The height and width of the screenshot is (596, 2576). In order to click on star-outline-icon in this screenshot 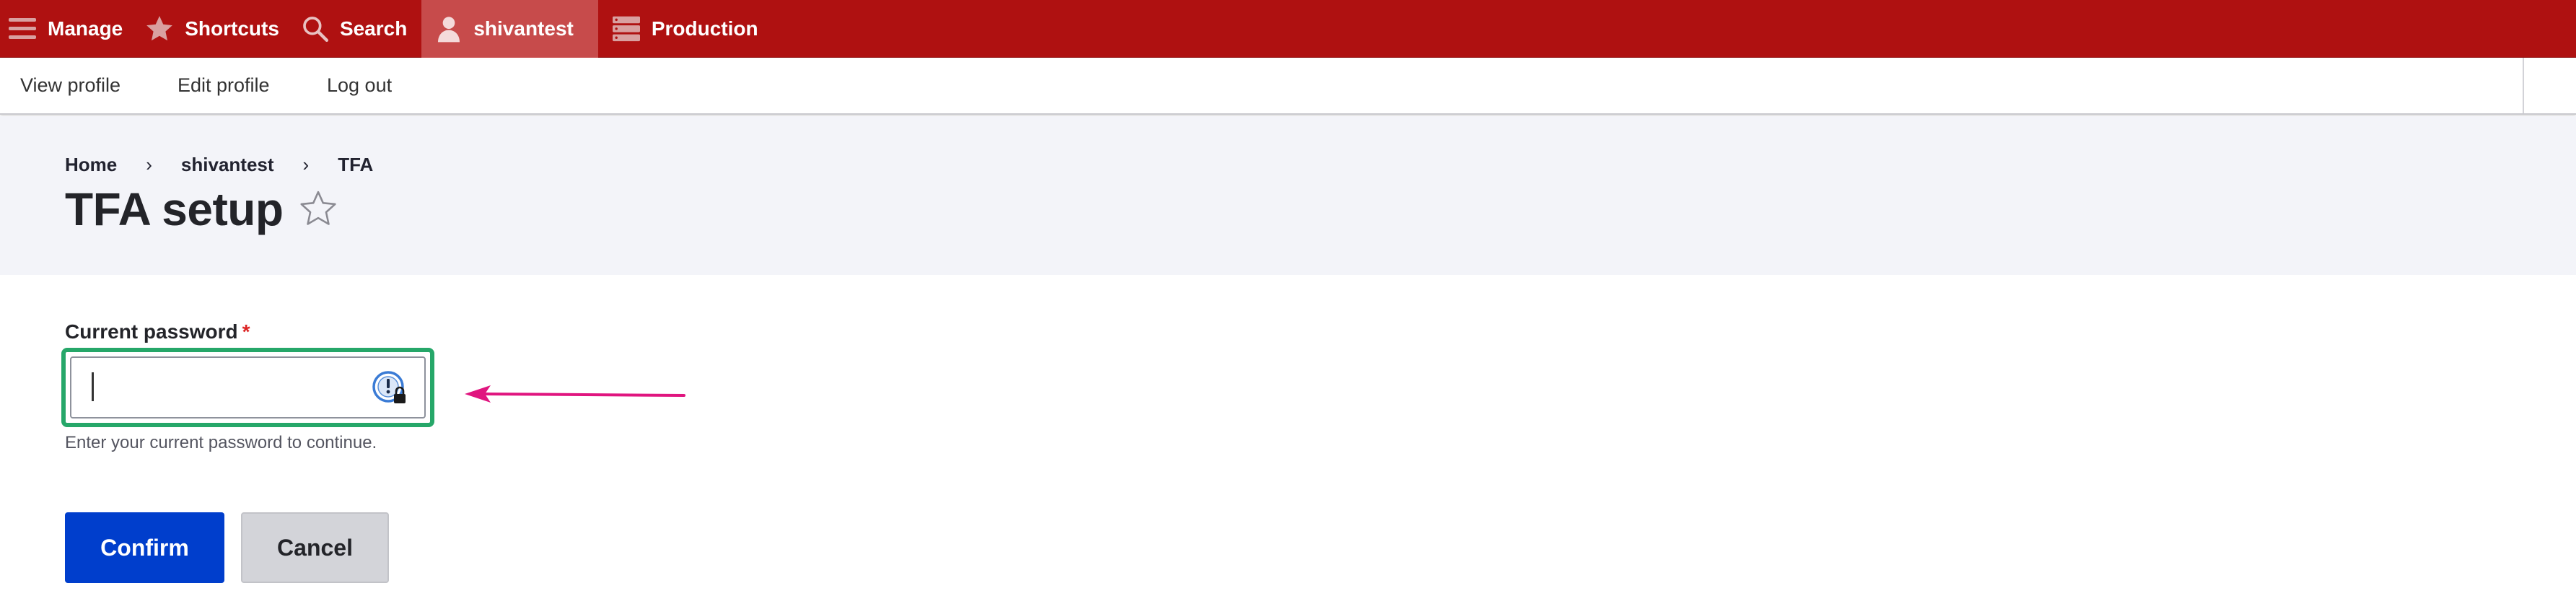, I will do `click(318, 209)`.